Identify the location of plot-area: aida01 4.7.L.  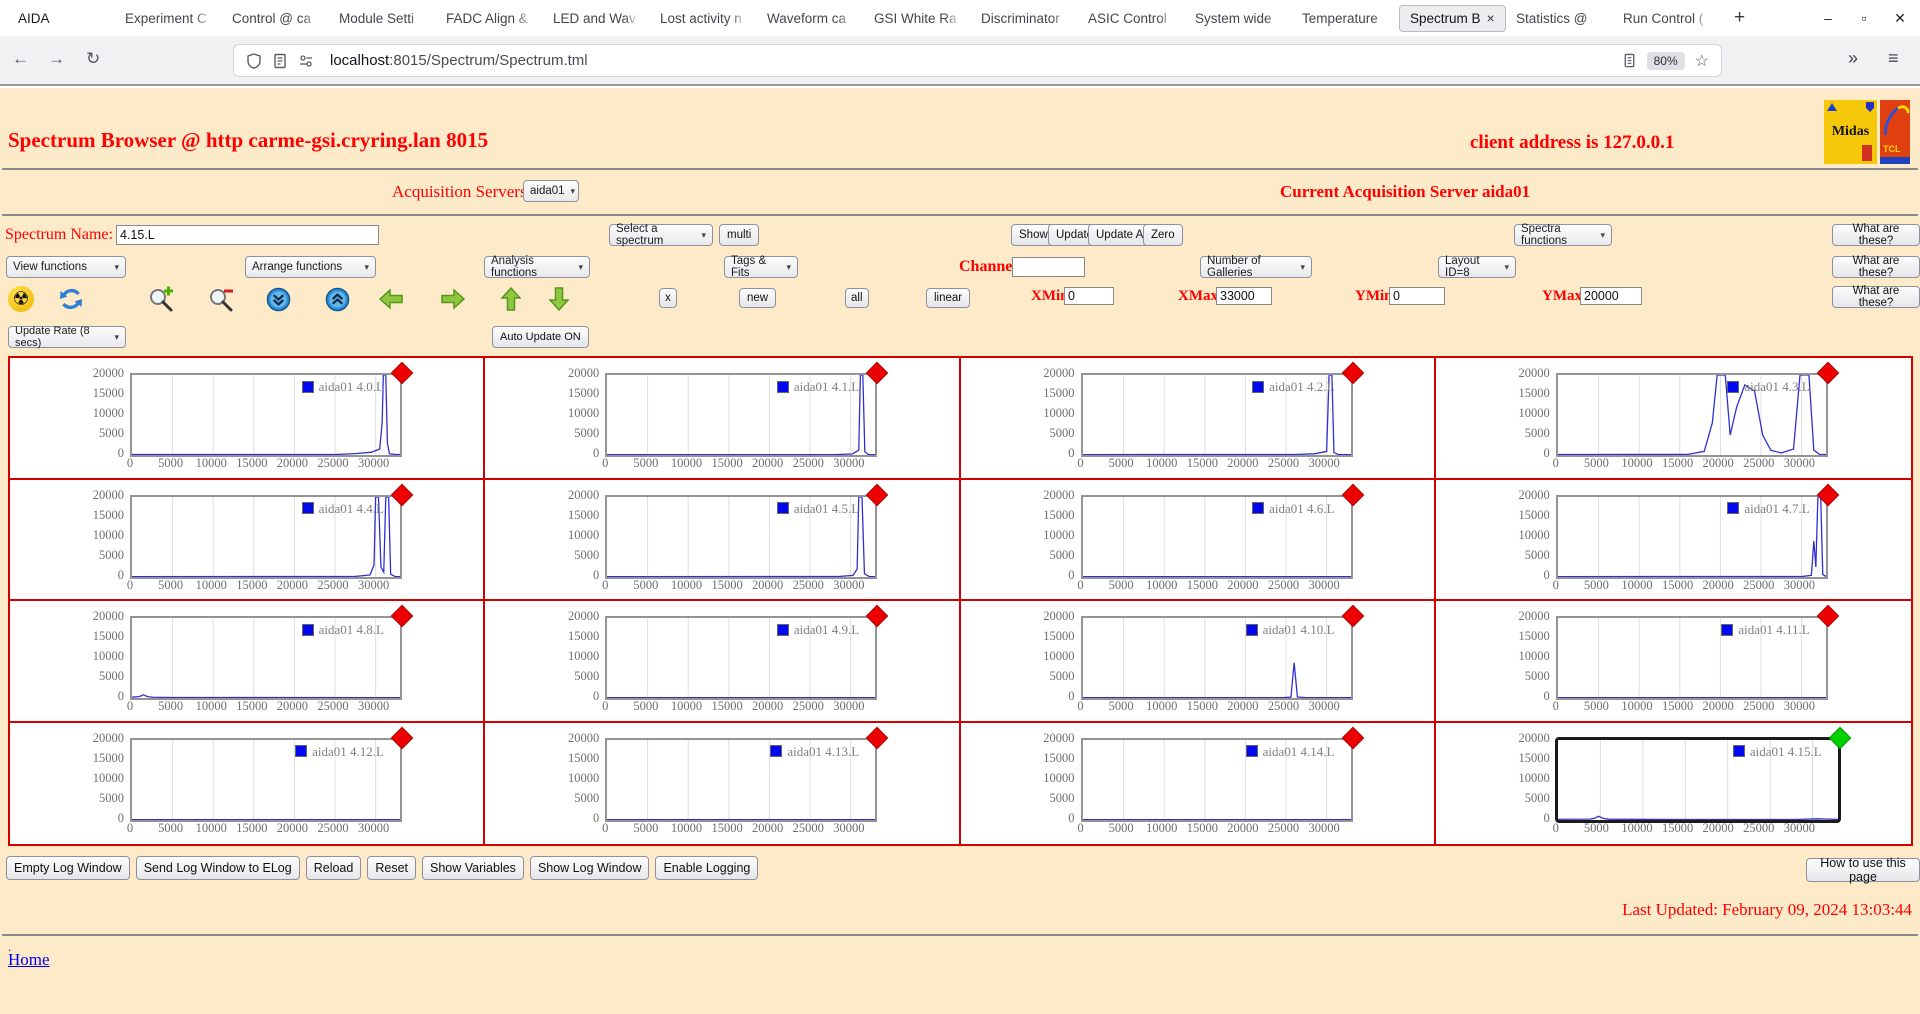
(1697, 531).